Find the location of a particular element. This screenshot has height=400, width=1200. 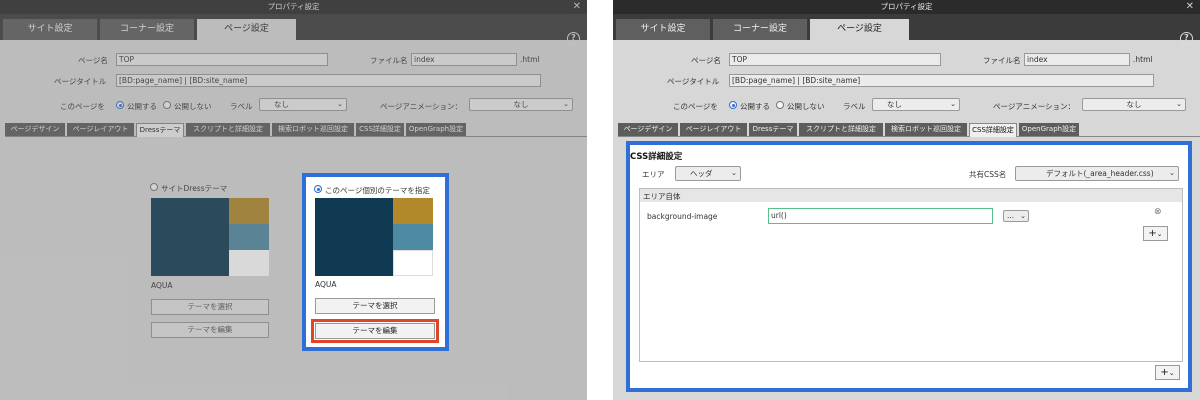

shared-css-select: デフォルト(_area_header.css) ⌄ is located at coordinates (1097, 173).